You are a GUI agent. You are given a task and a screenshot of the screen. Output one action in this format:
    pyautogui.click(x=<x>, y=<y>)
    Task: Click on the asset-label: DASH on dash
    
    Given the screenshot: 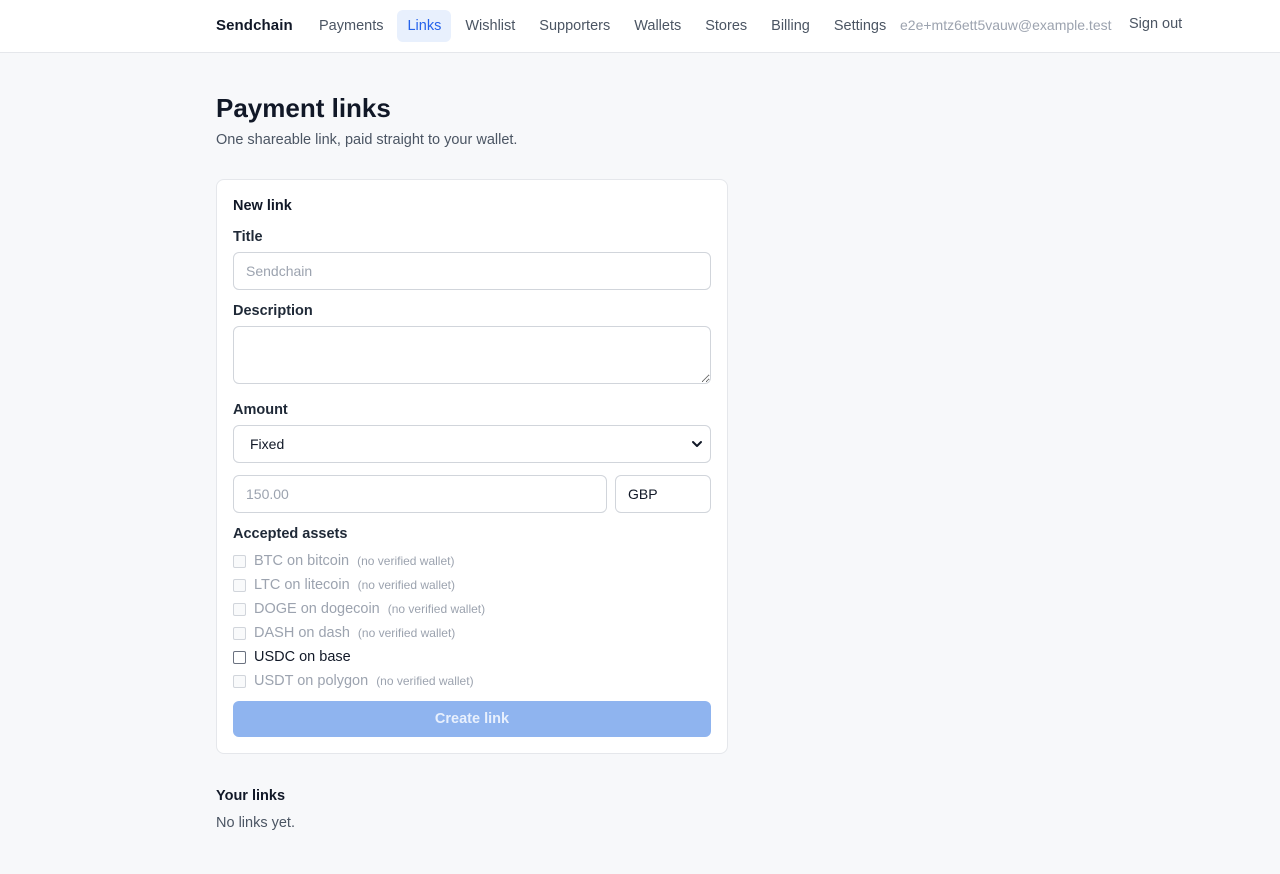 What is the action you would take?
    pyautogui.click(x=302, y=633)
    